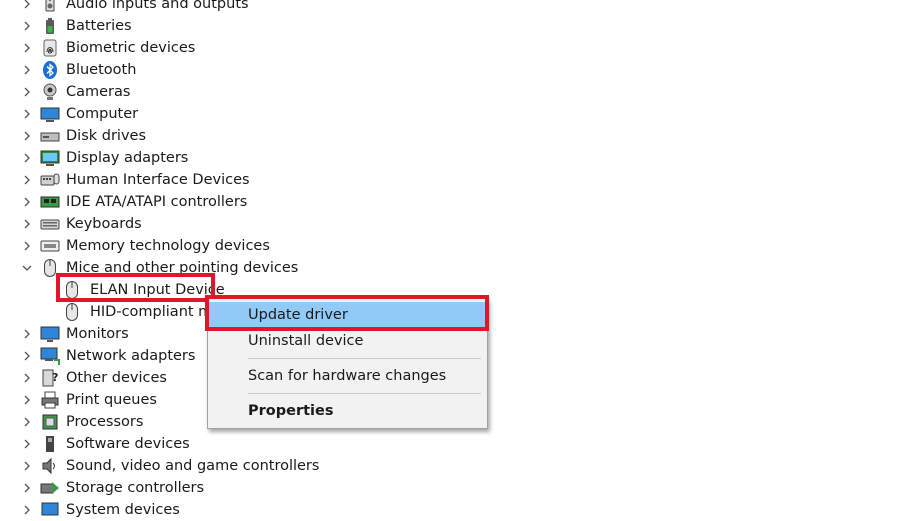 This screenshot has width=900, height=521. Describe the element at coordinates (50, 334) in the screenshot. I see `monitor-icon` at that location.